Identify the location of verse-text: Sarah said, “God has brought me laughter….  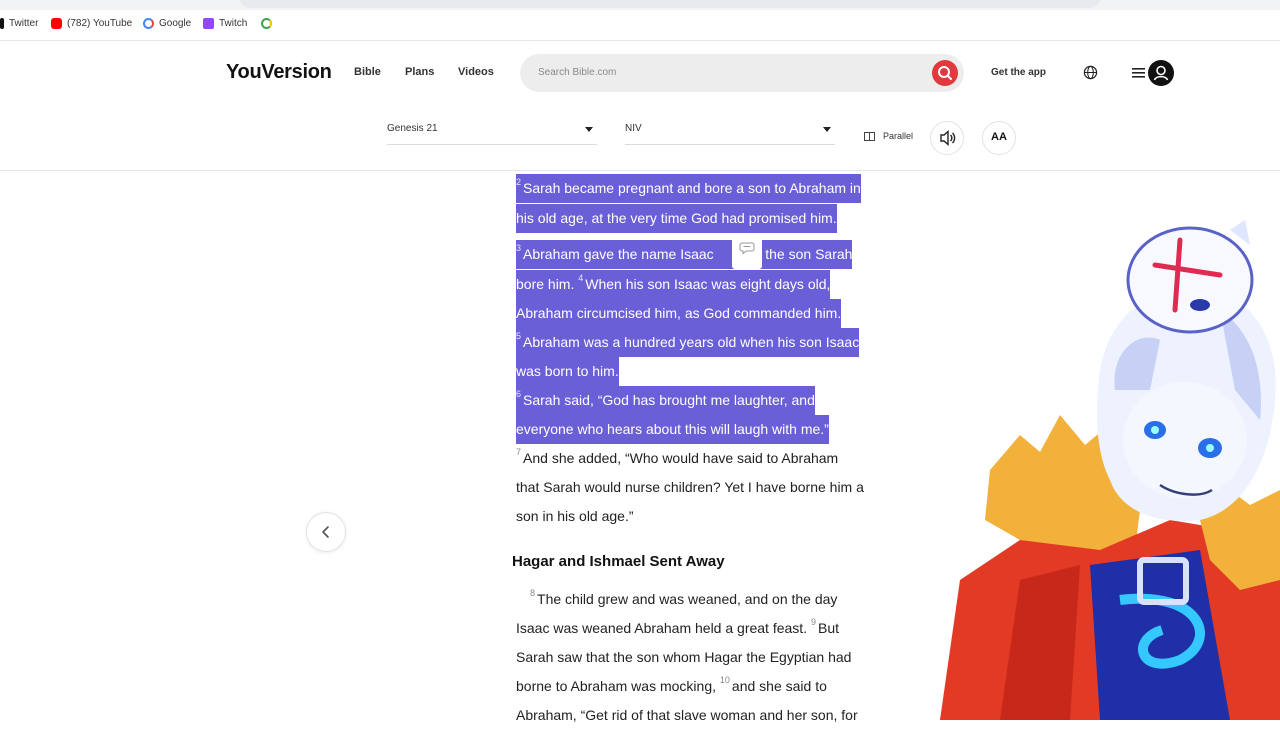
(669, 400).